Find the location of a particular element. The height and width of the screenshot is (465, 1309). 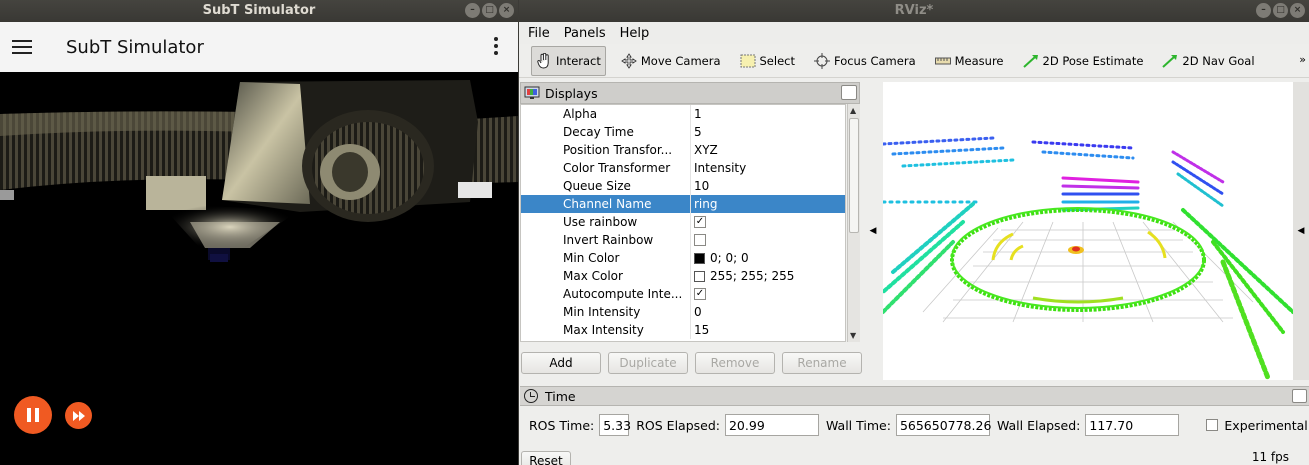

property-row: Position Transfor... XYZ is located at coordinates (683, 150).